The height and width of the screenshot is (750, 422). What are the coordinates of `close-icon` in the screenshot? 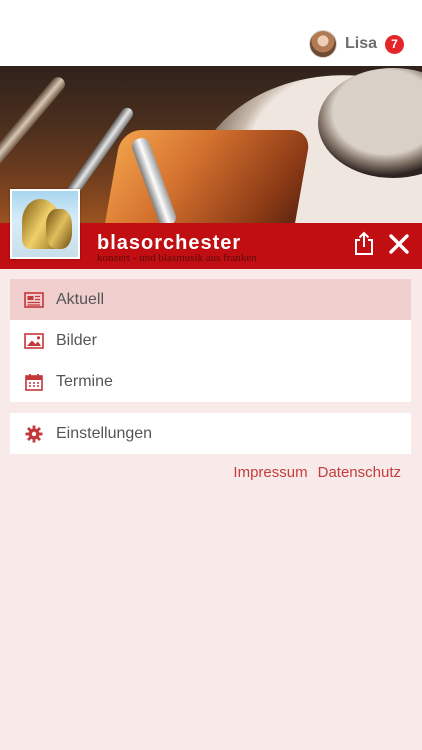 It's located at (399, 244).